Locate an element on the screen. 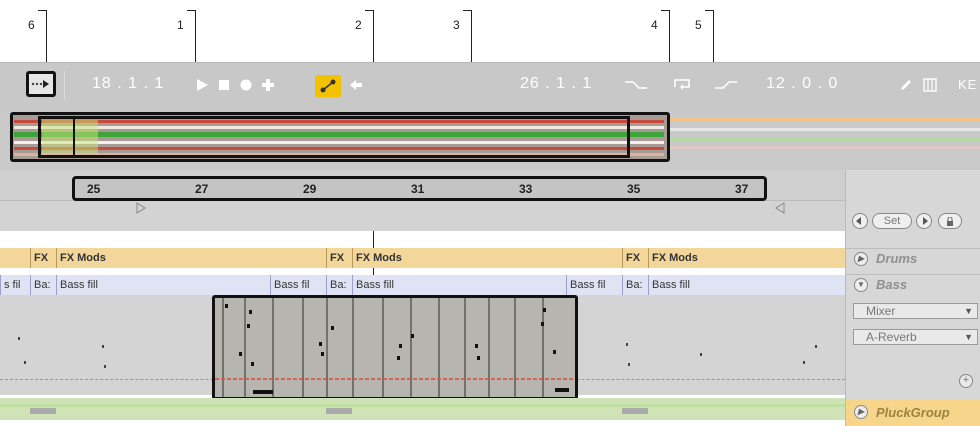  loop-icon is located at coordinates (682, 84).